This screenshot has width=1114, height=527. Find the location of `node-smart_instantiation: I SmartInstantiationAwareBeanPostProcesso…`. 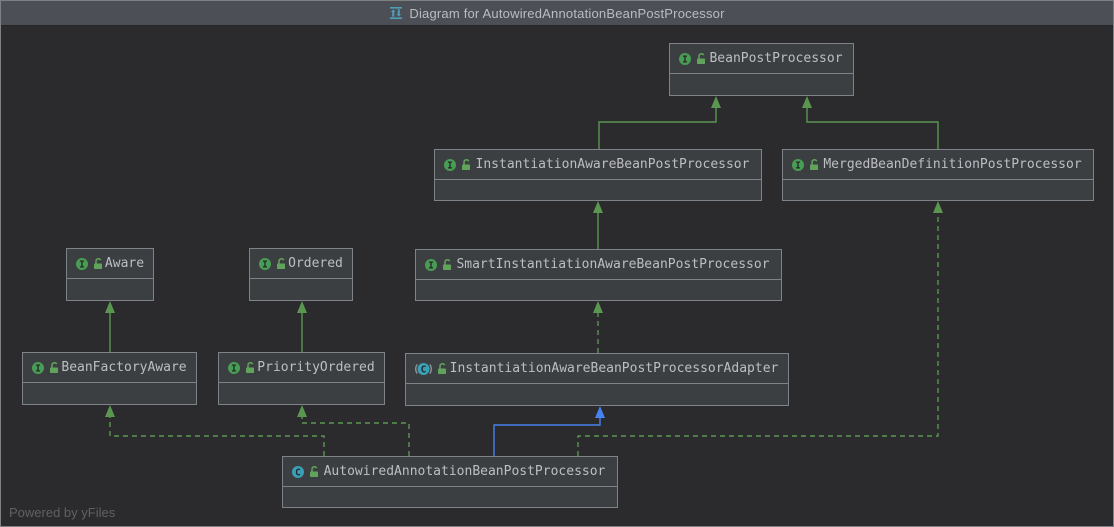

node-smart_instantiation: I SmartInstantiationAwareBeanPostProcesso… is located at coordinates (598, 275).